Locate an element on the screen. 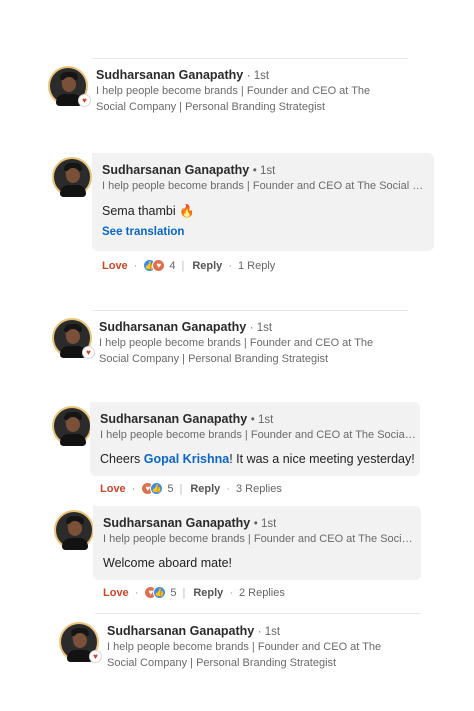 The height and width of the screenshot is (711, 474). comment-actions: Love · ♥ 👍 5 | Reply · 3 Replies is located at coordinates (191, 488).